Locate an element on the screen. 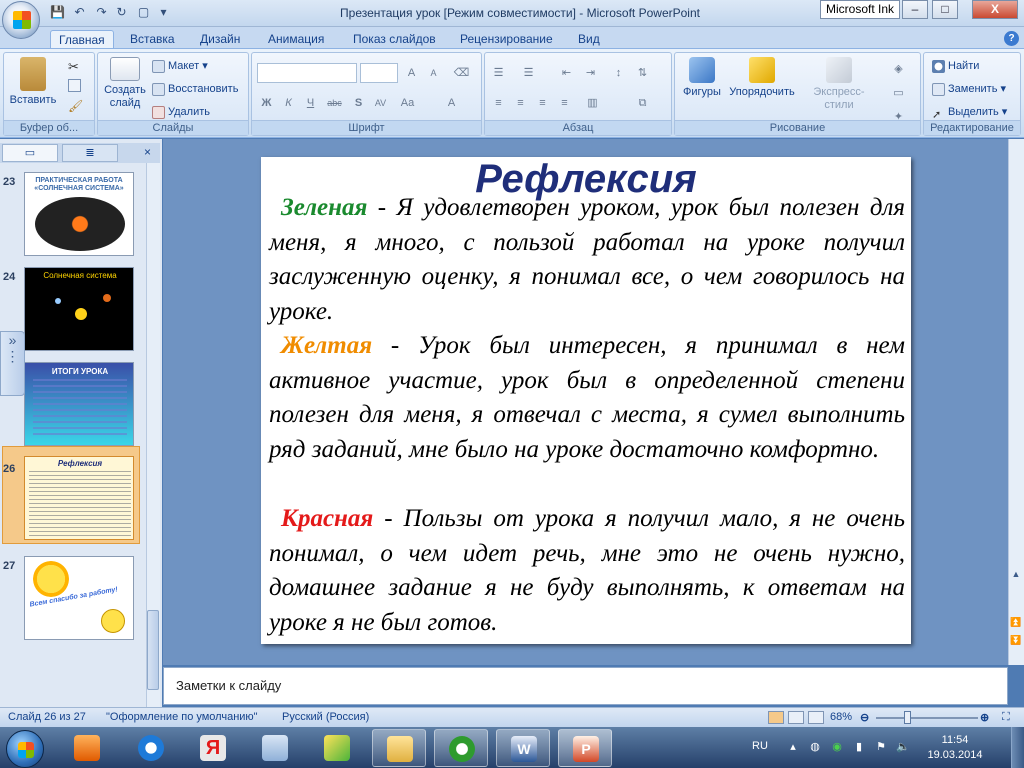 The image size is (1024, 768). format-painter-icon: 🖌 is located at coordinates (75, 106).